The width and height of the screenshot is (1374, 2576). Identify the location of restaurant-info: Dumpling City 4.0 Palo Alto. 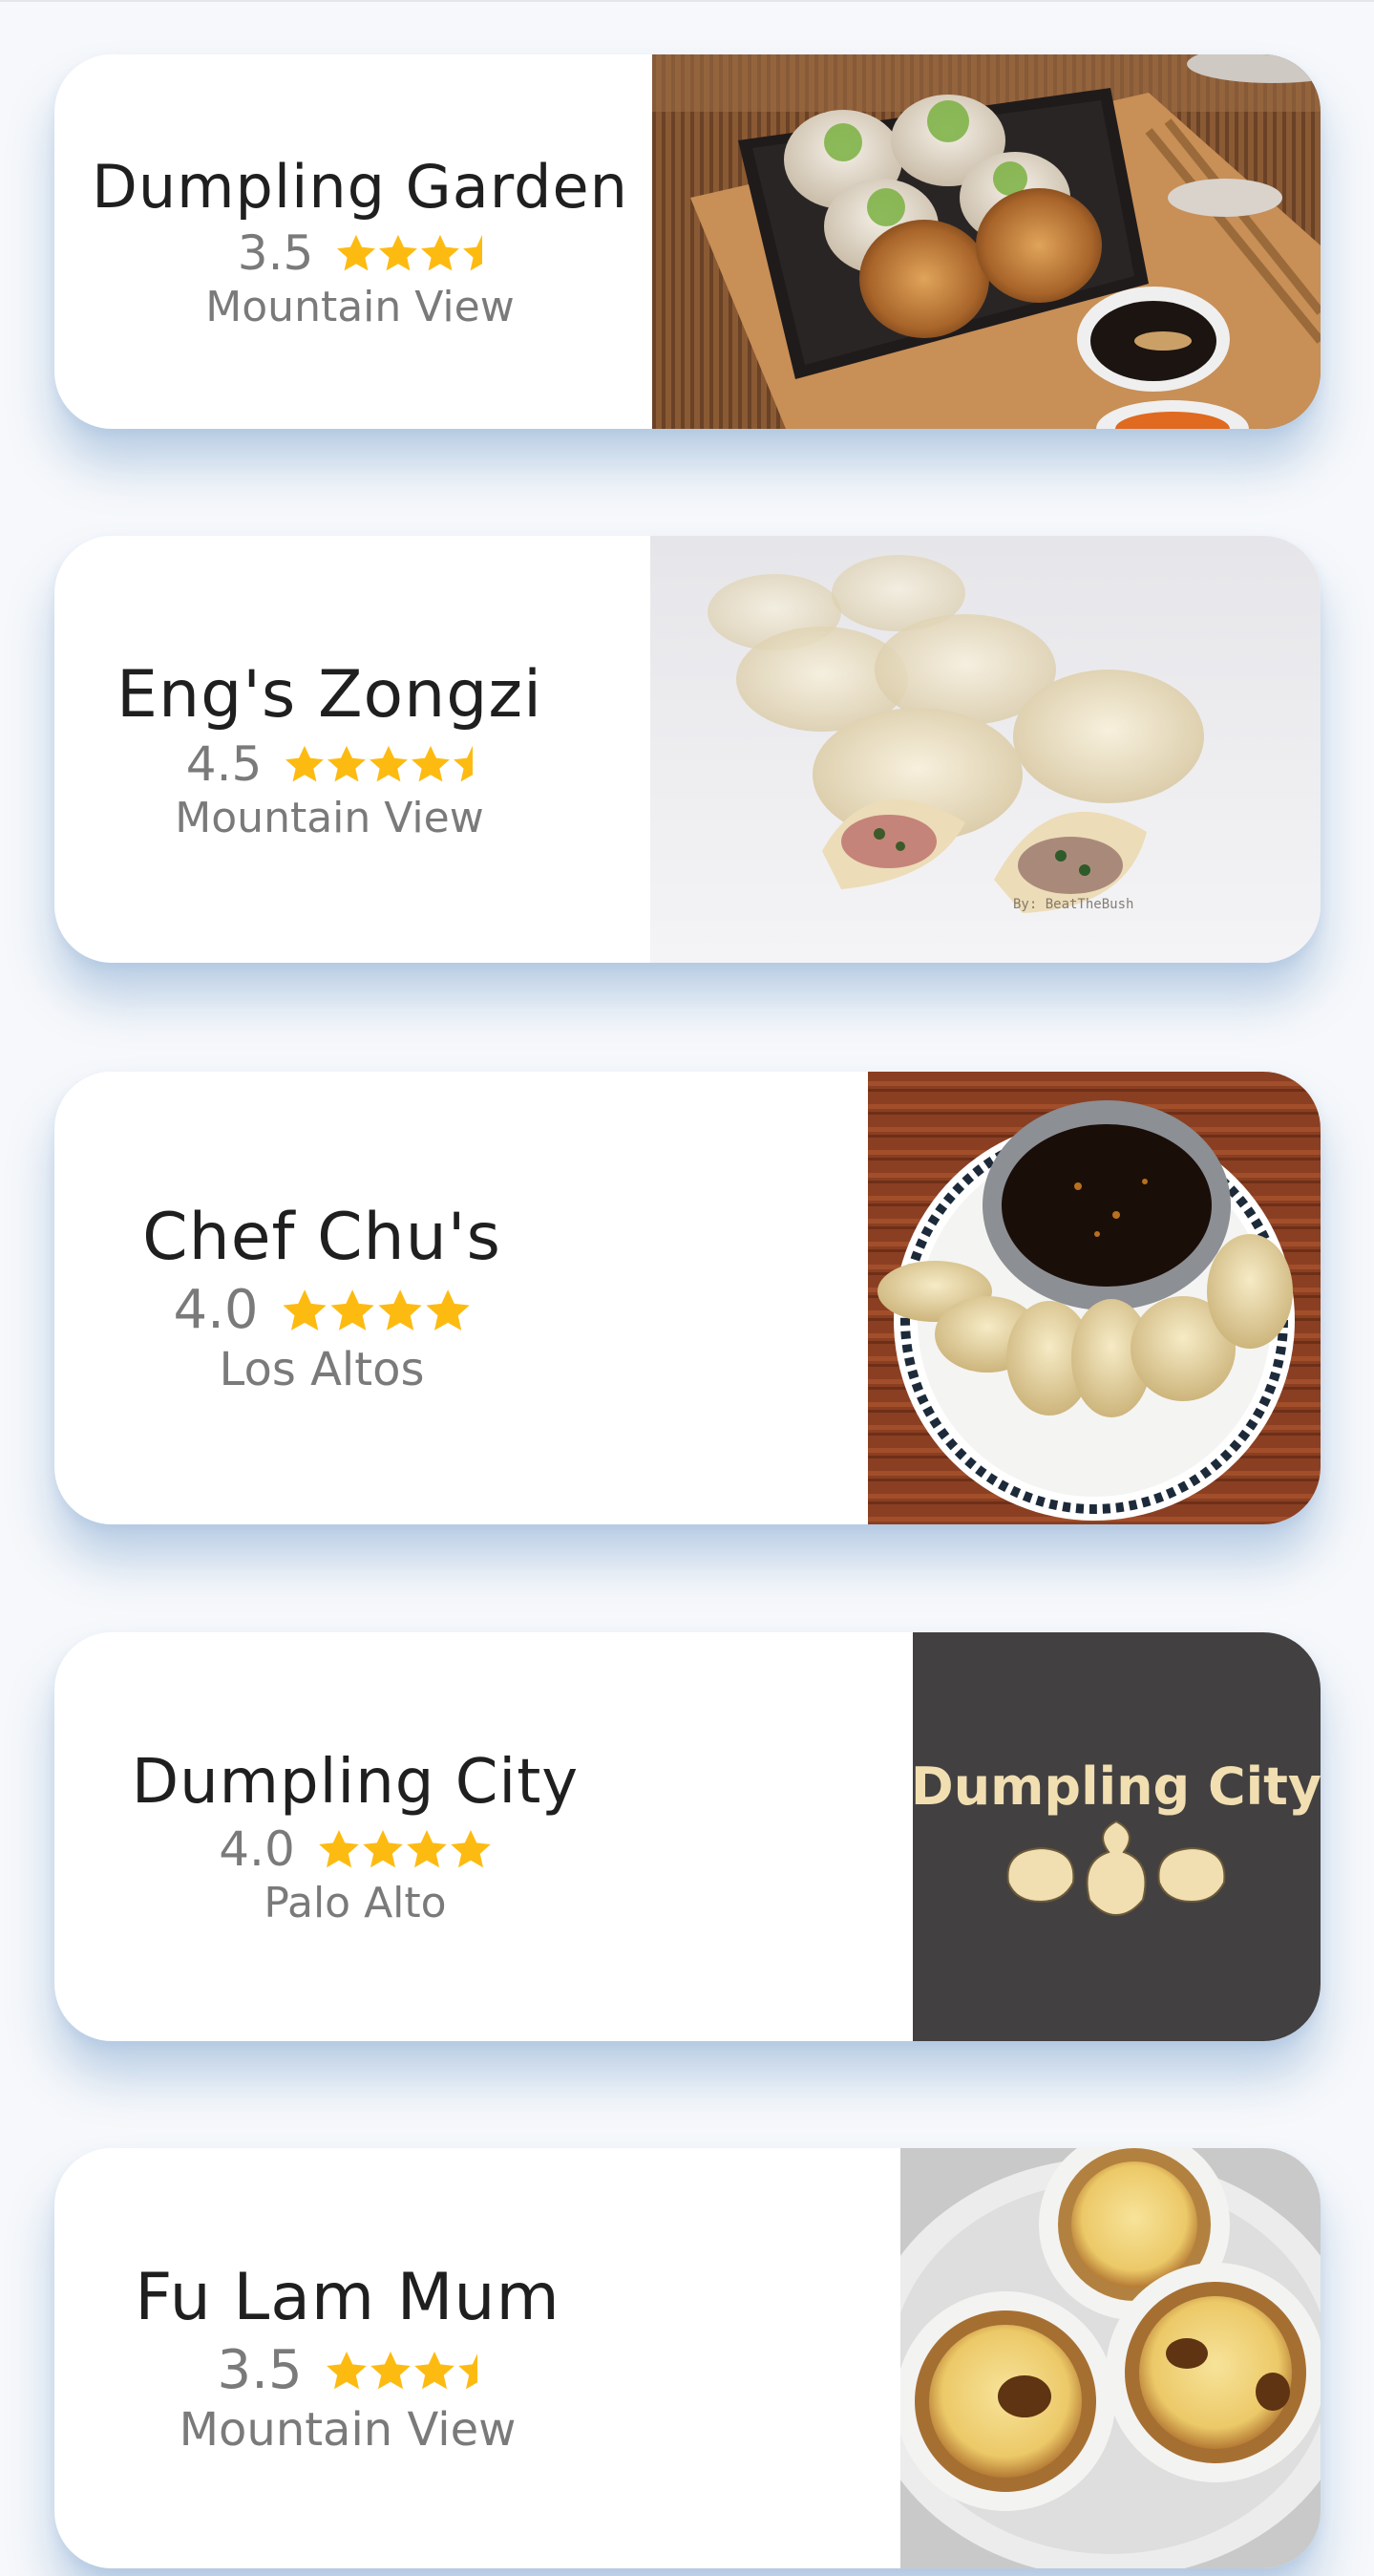
(355, 1836).